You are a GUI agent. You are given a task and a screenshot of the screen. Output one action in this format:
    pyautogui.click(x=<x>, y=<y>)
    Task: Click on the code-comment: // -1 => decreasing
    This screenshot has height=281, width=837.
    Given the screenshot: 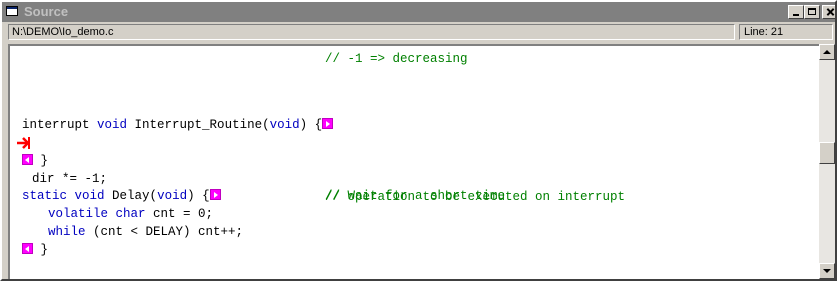 What is the action you would take?
    pyautogui.click(x=396, y=59)
    